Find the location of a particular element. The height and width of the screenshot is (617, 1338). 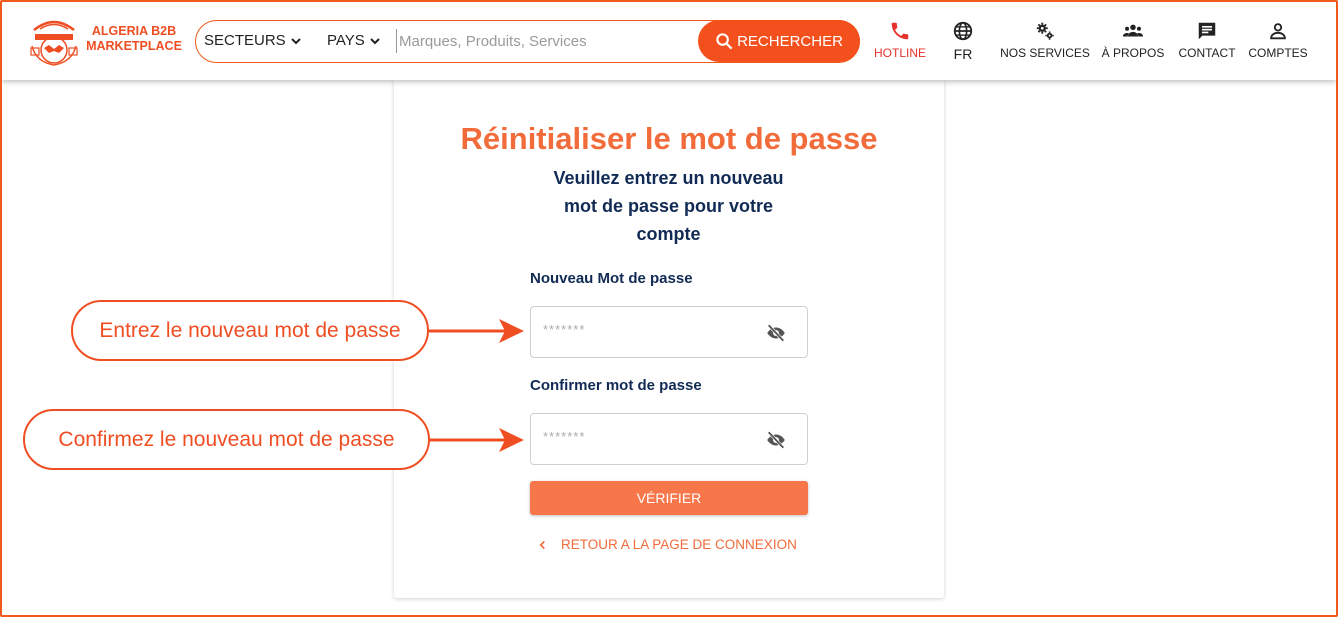

nav-hotline-label: HOTLINE is located at coordinates (899, 53).